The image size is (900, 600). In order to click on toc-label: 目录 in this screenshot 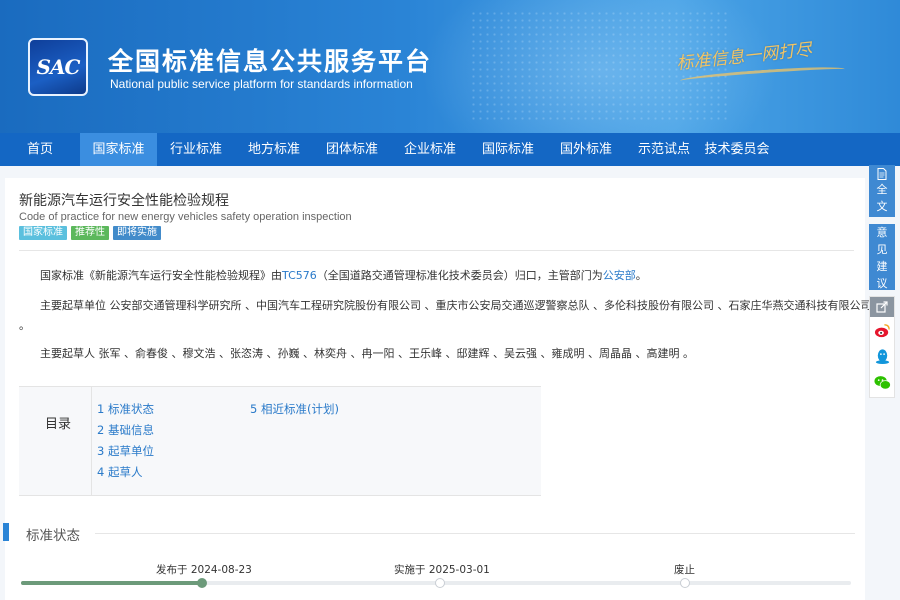, I will do `click(58, 424)`.